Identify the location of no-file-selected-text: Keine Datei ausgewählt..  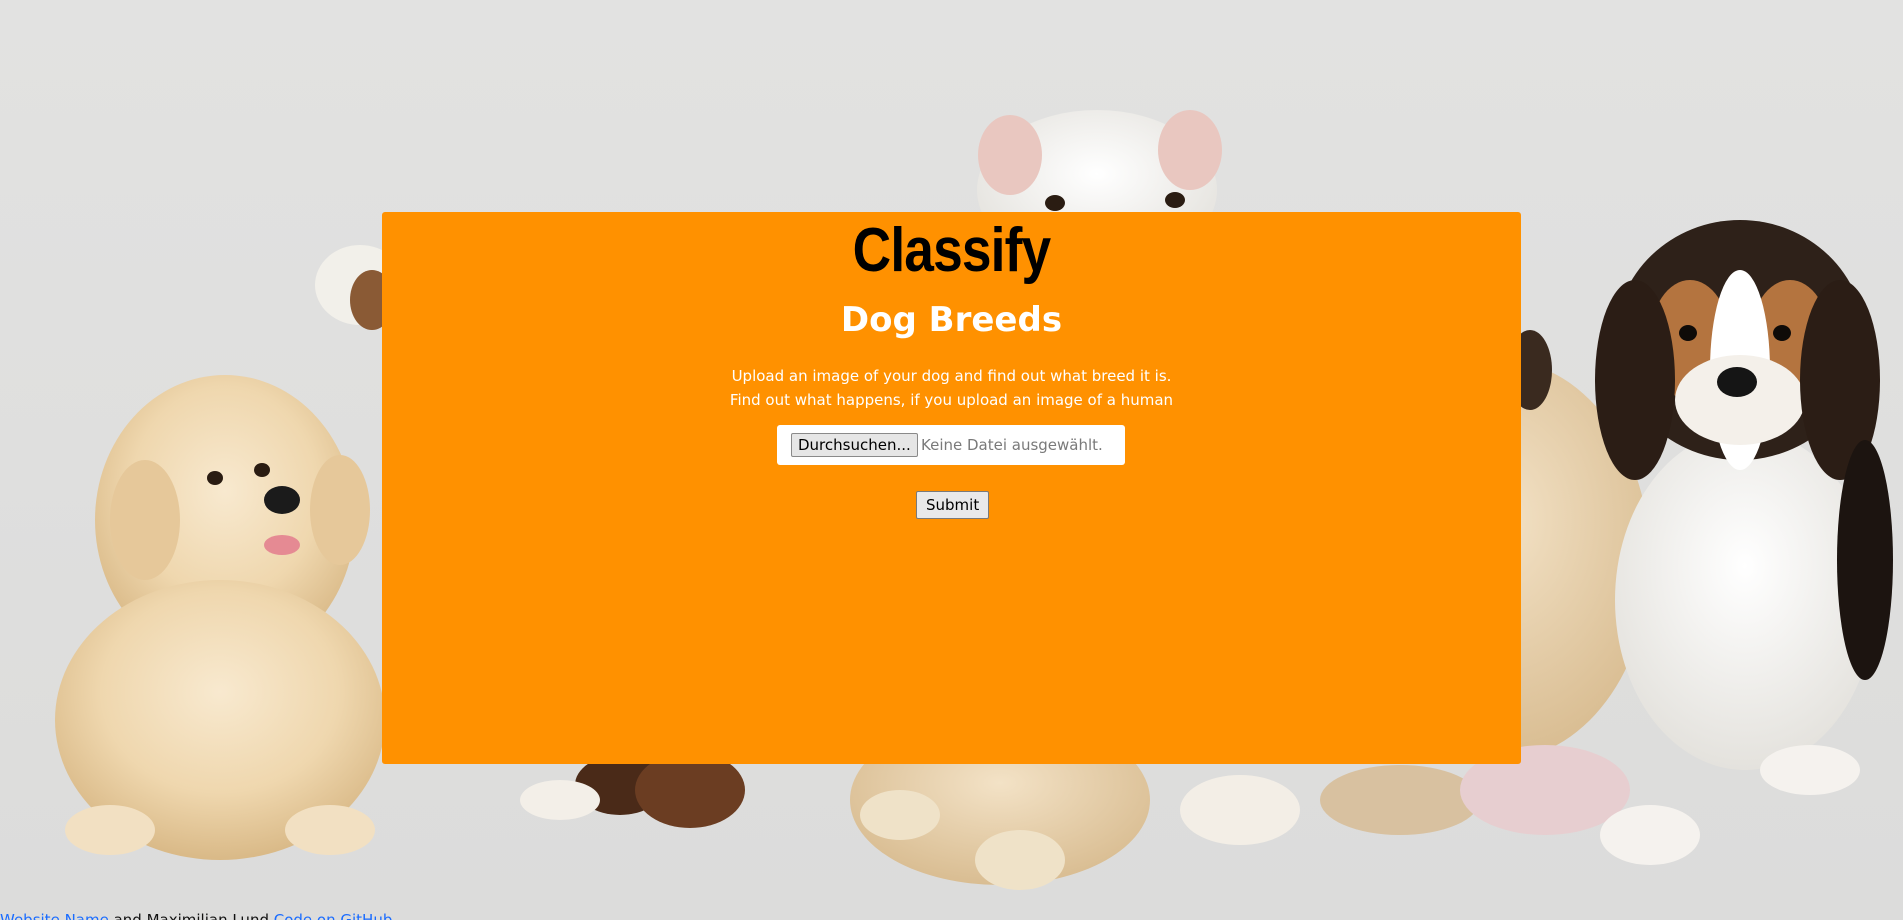
(1012, 445).